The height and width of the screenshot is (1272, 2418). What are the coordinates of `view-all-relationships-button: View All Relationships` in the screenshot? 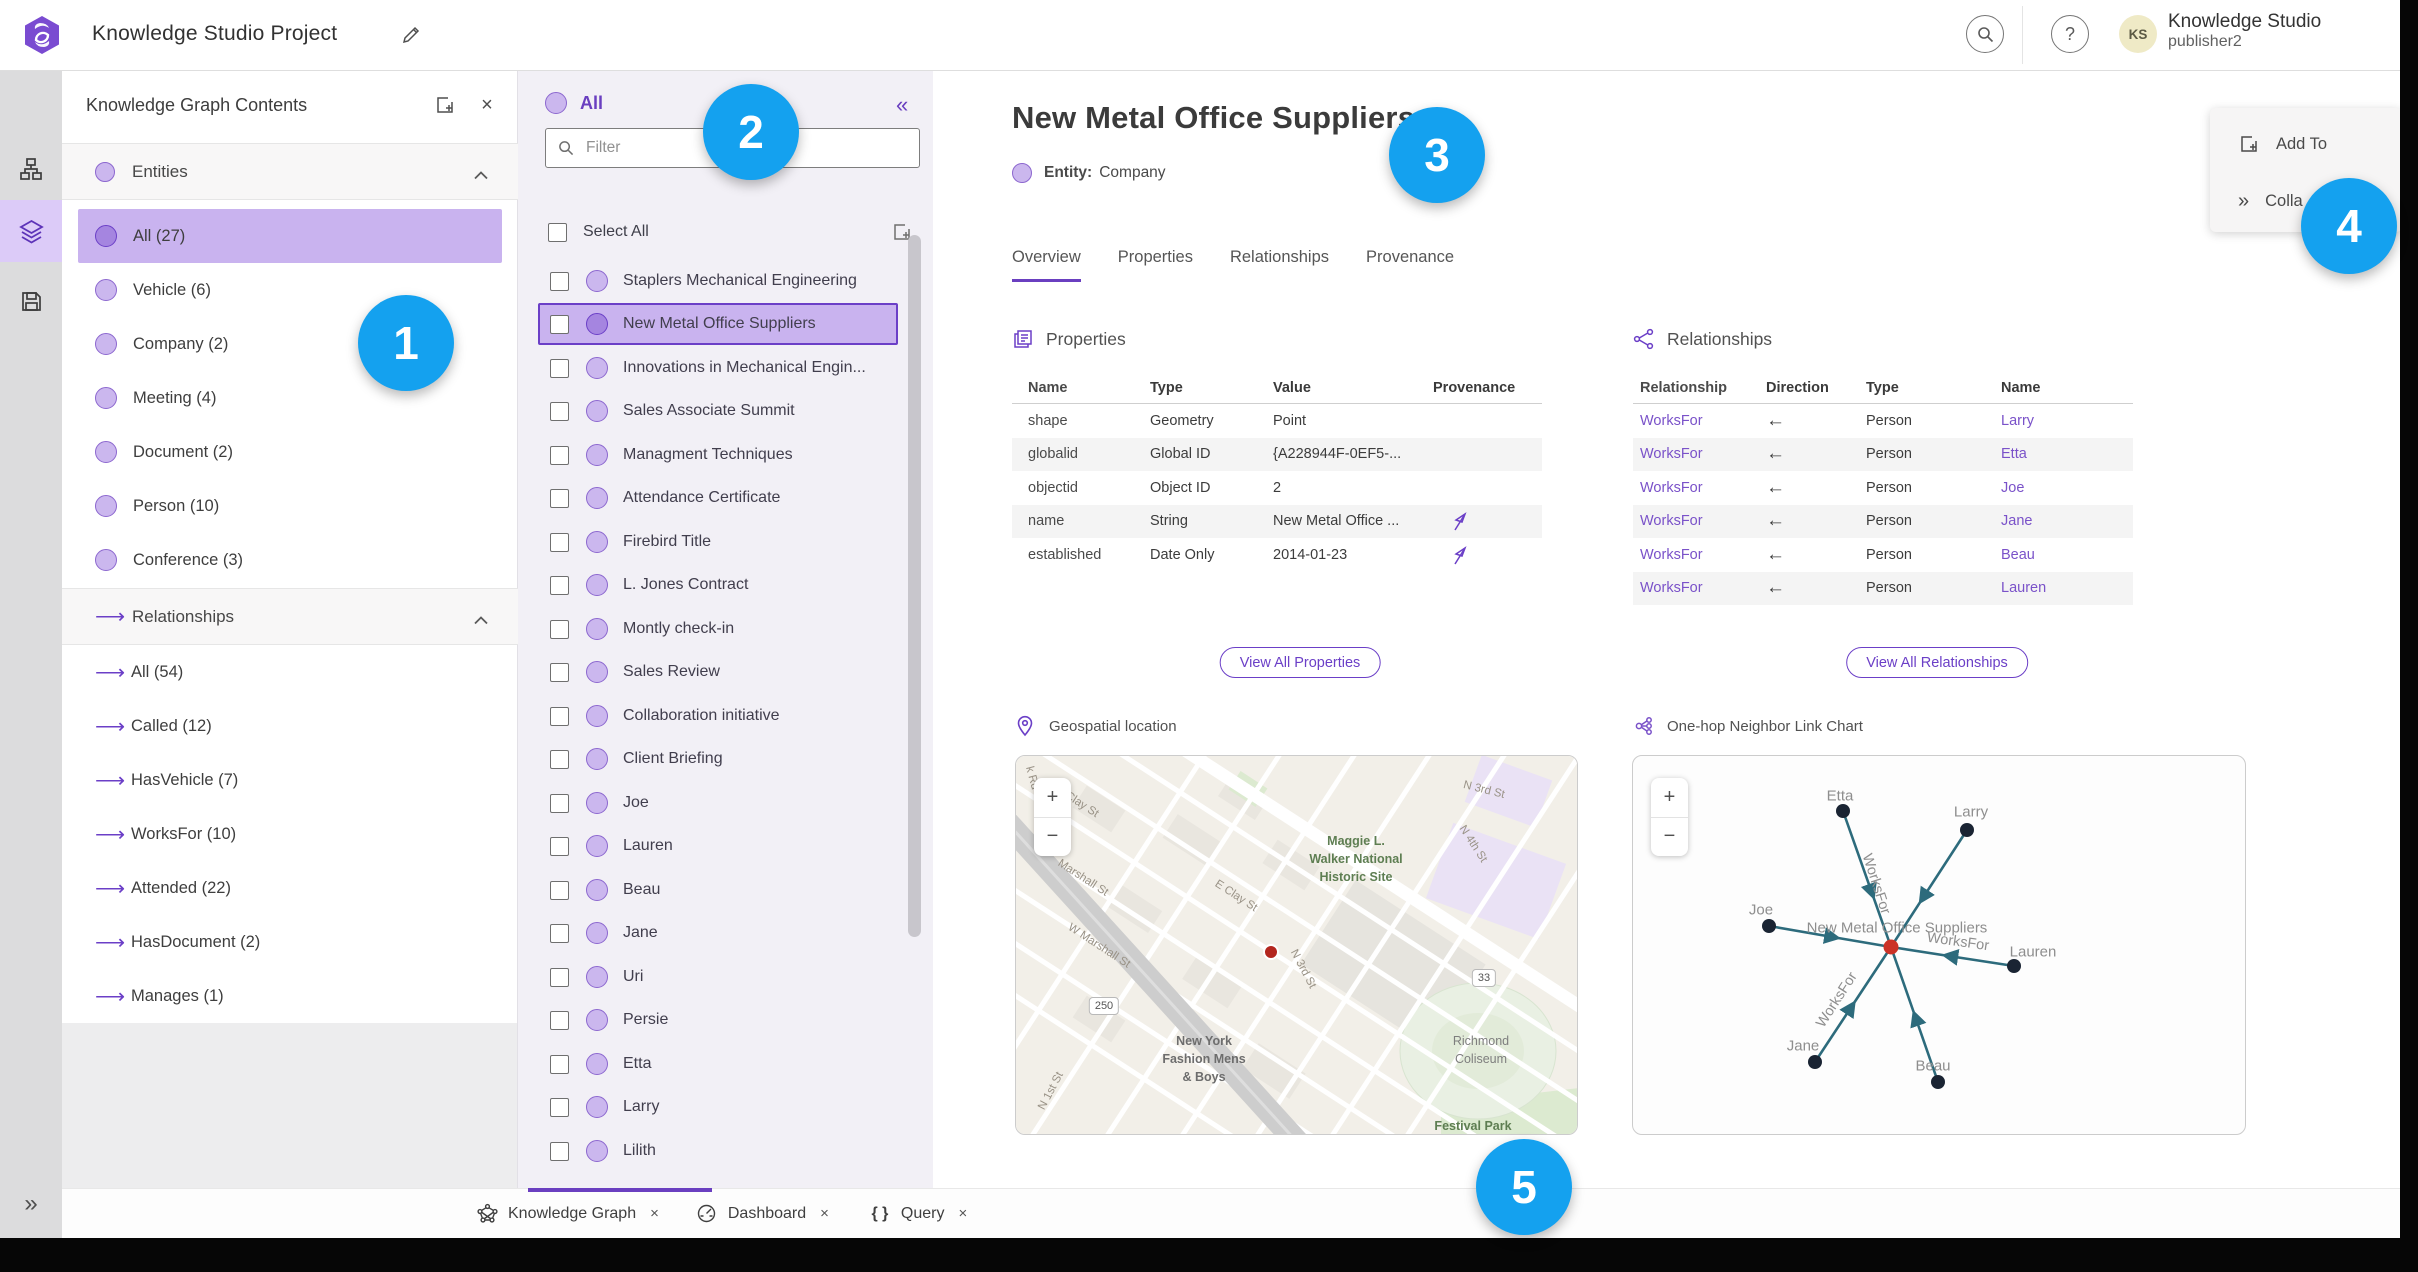 It's located at (1937, 662).